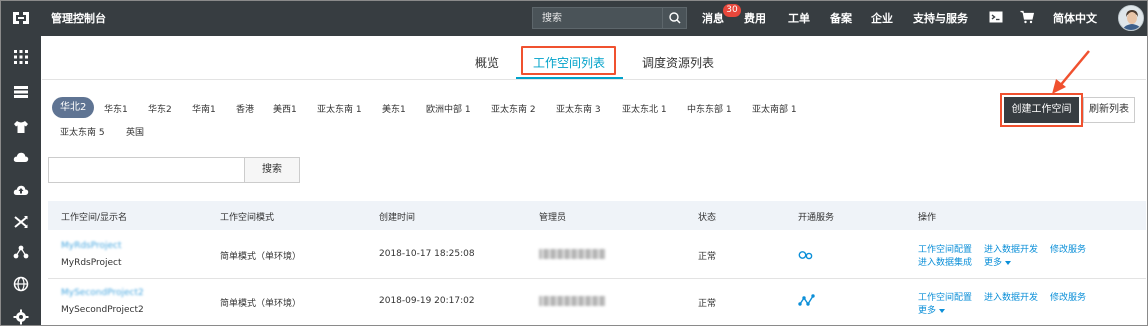 Image resolution: width=1148 pixels, height=326 pixels. Describe the element at coordinates (146, 170) in the screenshot. I see `workspace-search-input` at that location.